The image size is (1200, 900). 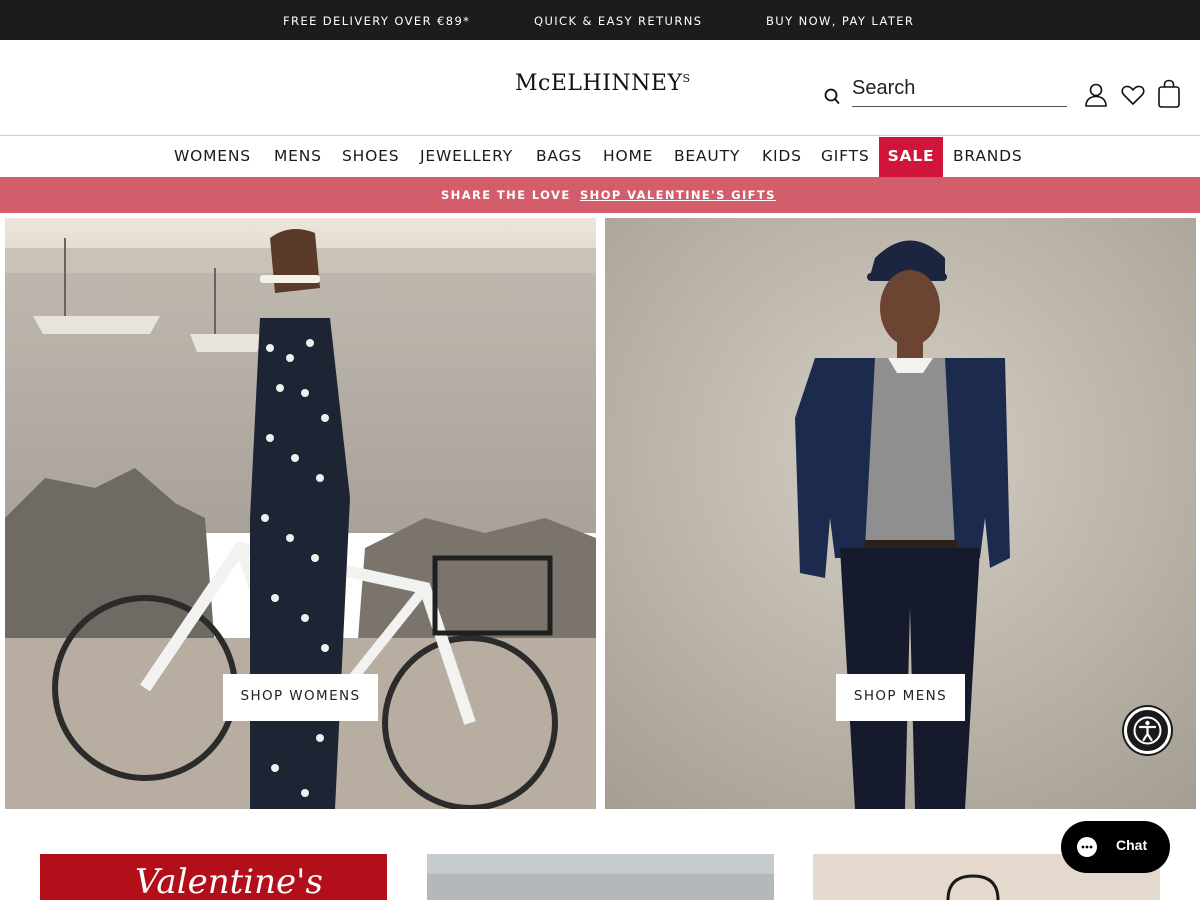 I want to click on nav-item-bags: BAGS, so click(x=559, y=157).